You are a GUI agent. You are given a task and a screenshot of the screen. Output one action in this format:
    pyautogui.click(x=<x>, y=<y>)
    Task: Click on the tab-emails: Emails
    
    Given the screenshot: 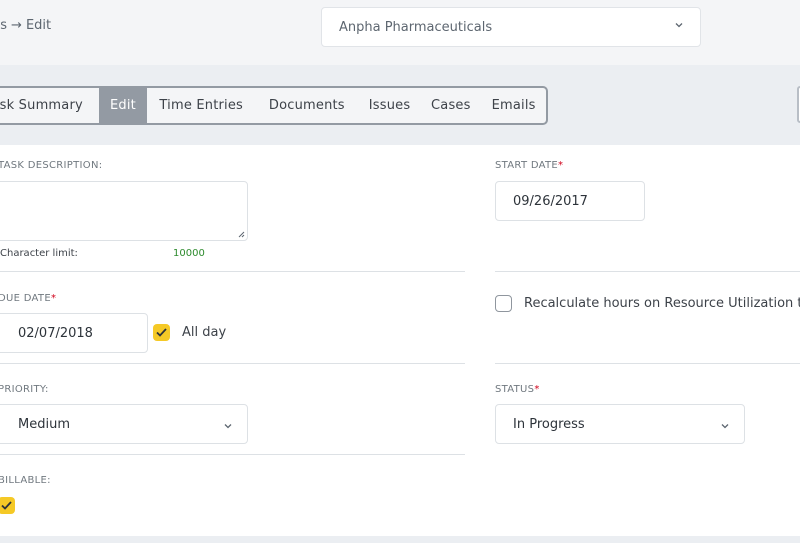 What is the action you would take?
    pyautogui.click(x=513, y=105)
    